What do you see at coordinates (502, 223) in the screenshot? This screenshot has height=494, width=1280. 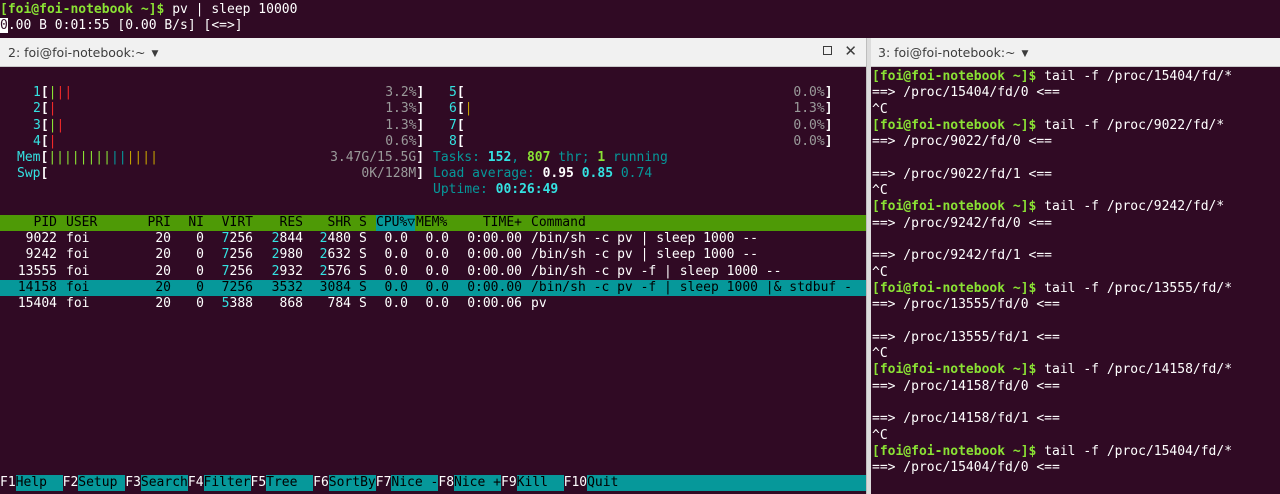 I see `column-header-time: TIME+` at bounding box center [502, 223].